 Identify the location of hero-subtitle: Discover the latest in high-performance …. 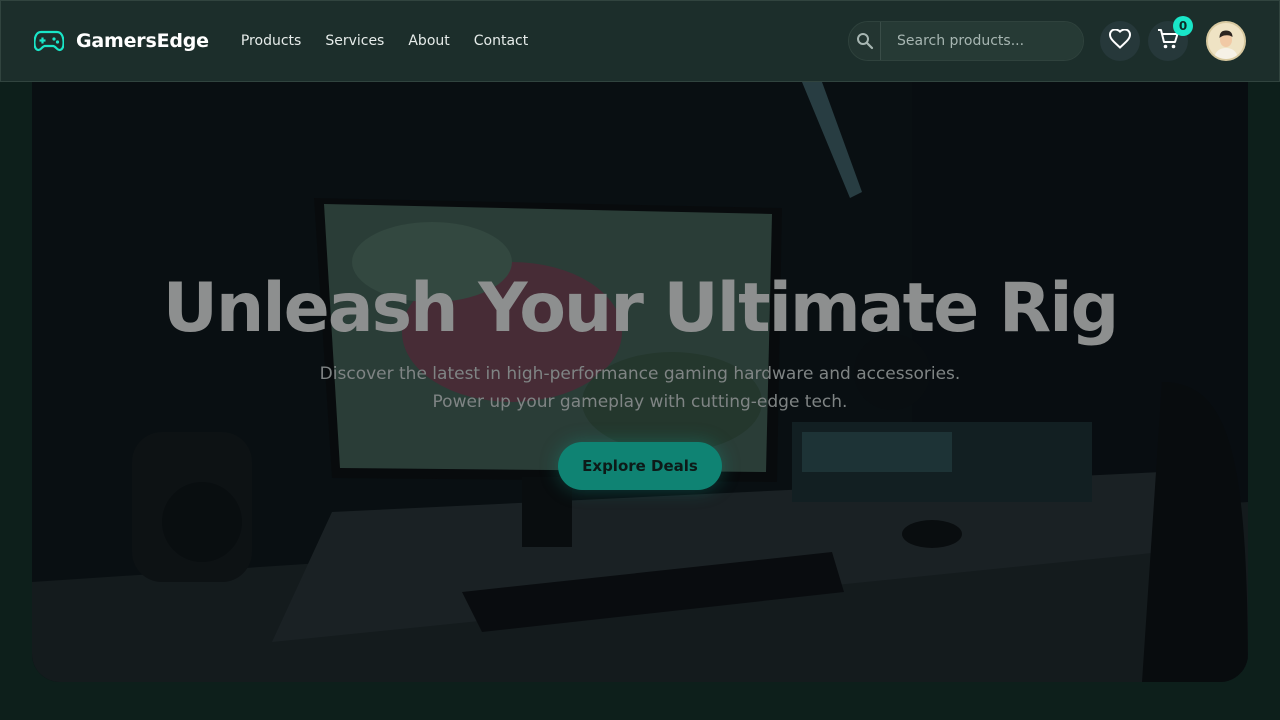
(640, 388).